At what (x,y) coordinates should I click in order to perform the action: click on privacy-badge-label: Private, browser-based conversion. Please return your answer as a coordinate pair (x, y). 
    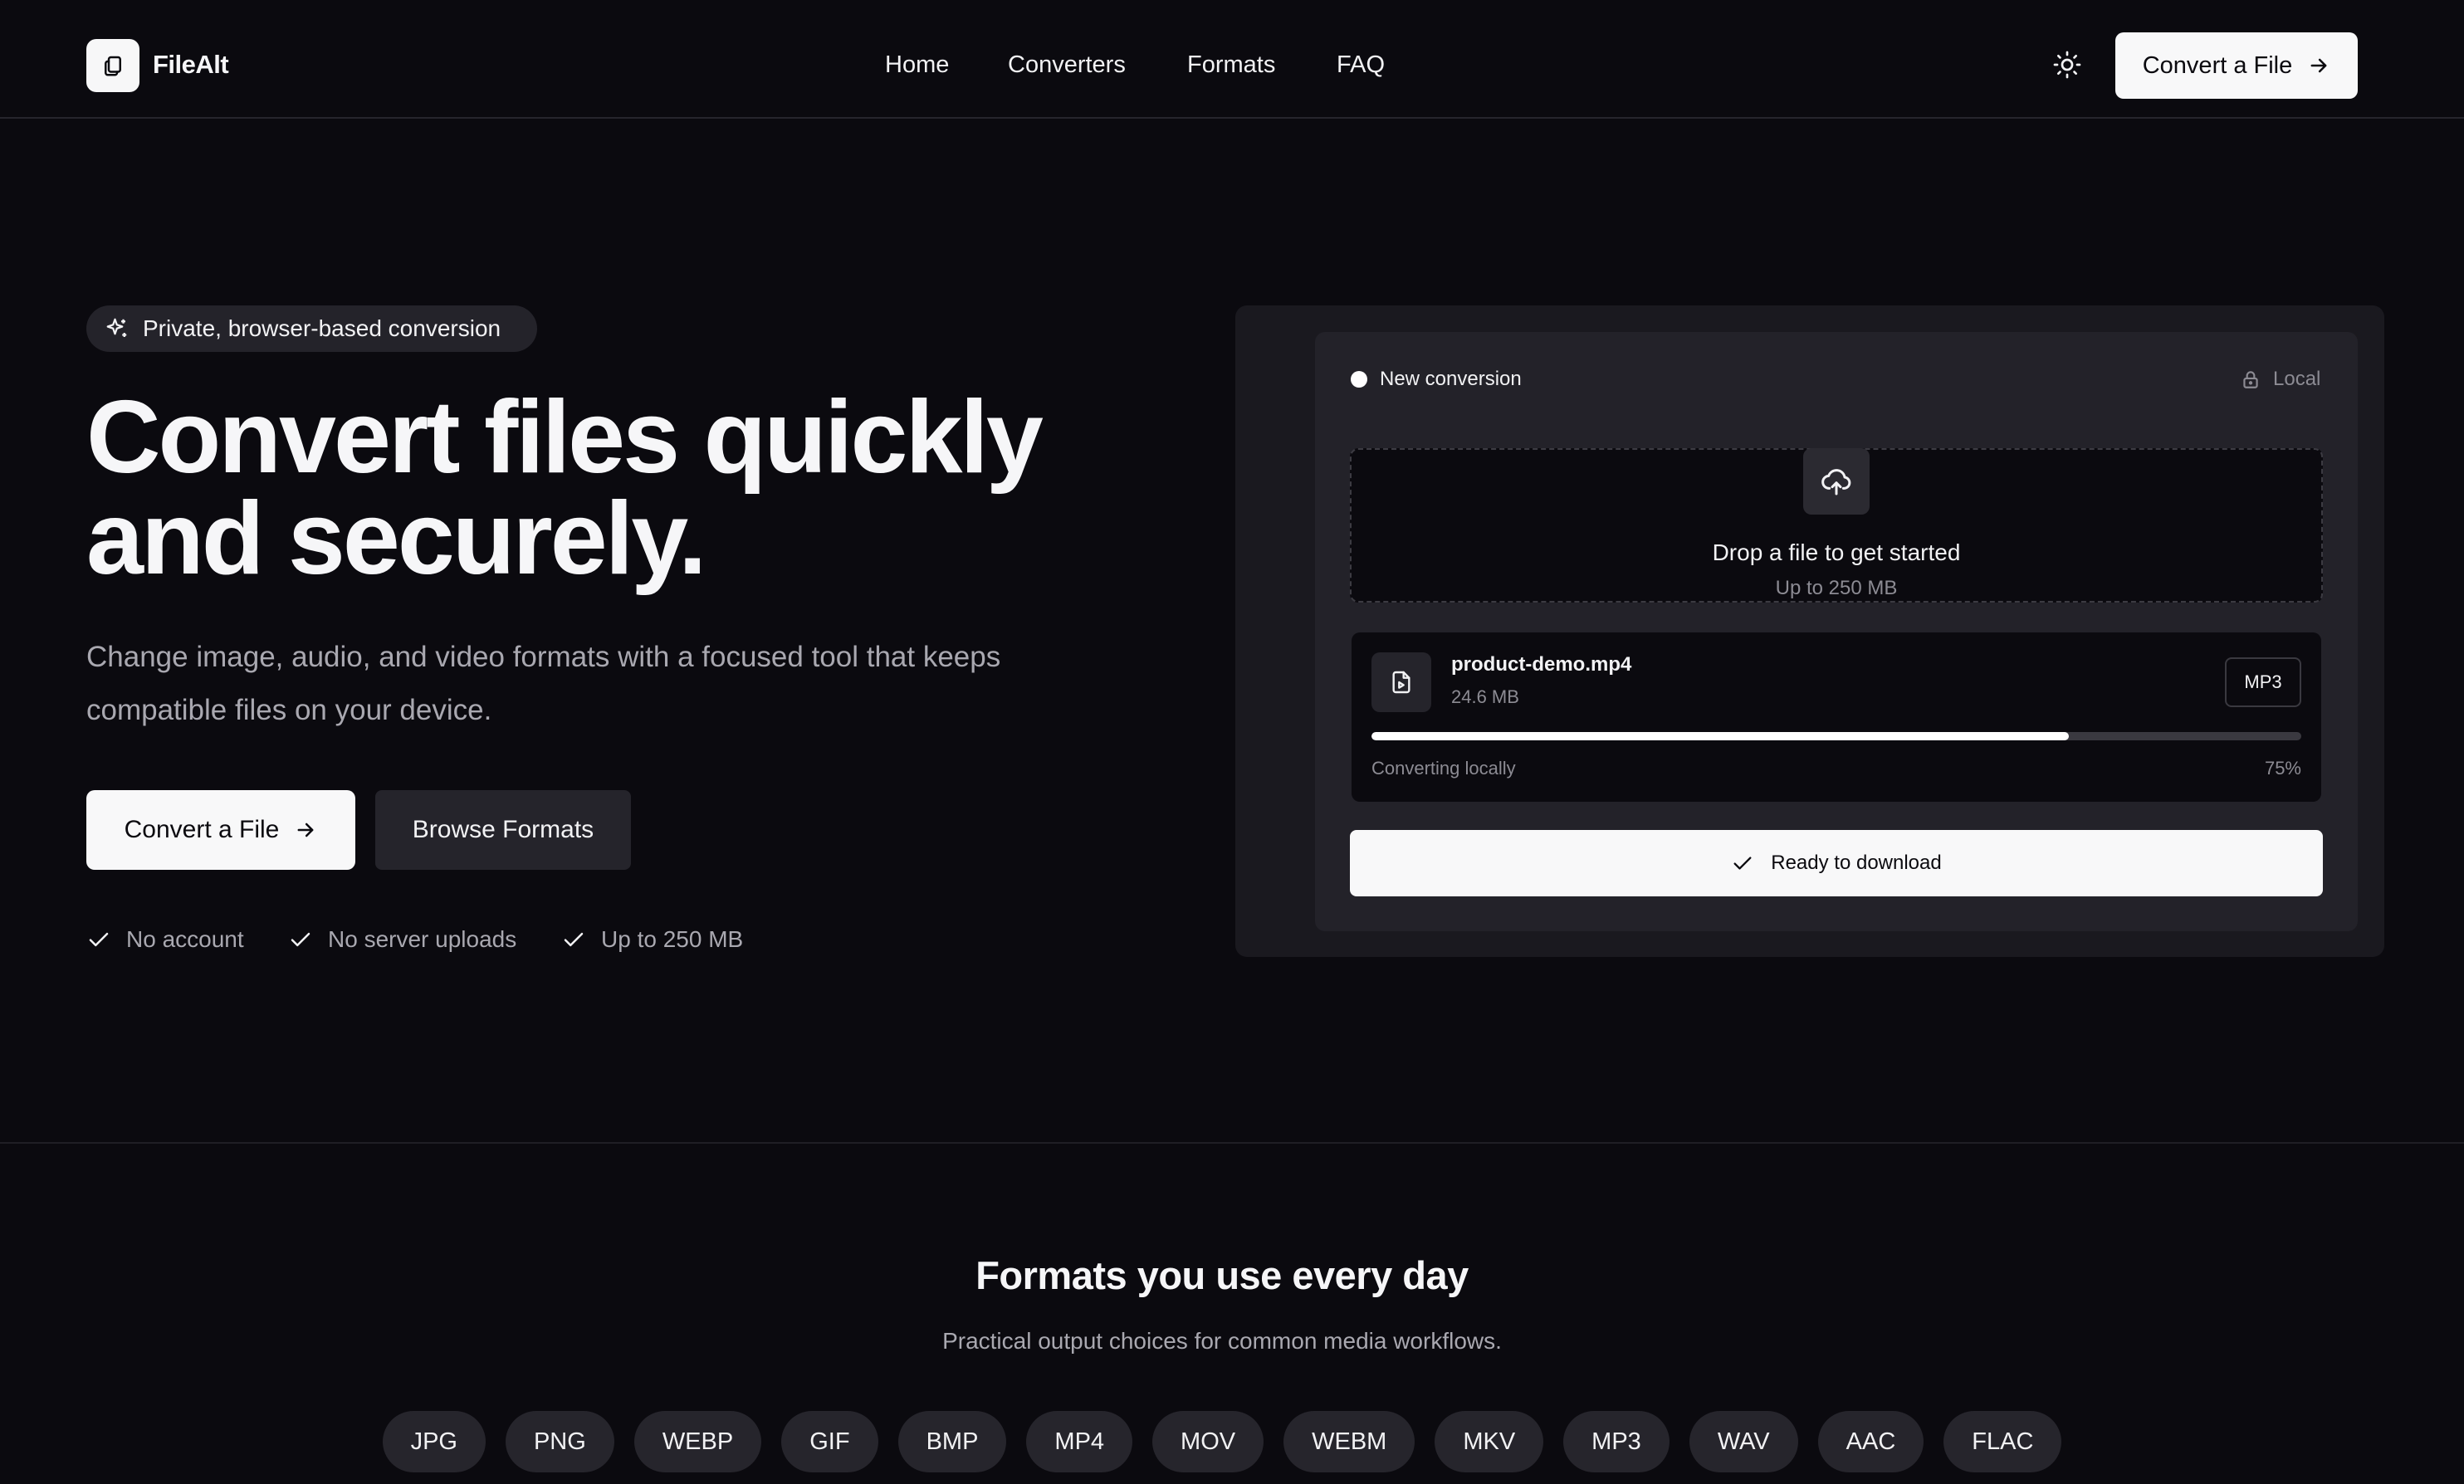
    Looking at the image, I should click on (322, 328).